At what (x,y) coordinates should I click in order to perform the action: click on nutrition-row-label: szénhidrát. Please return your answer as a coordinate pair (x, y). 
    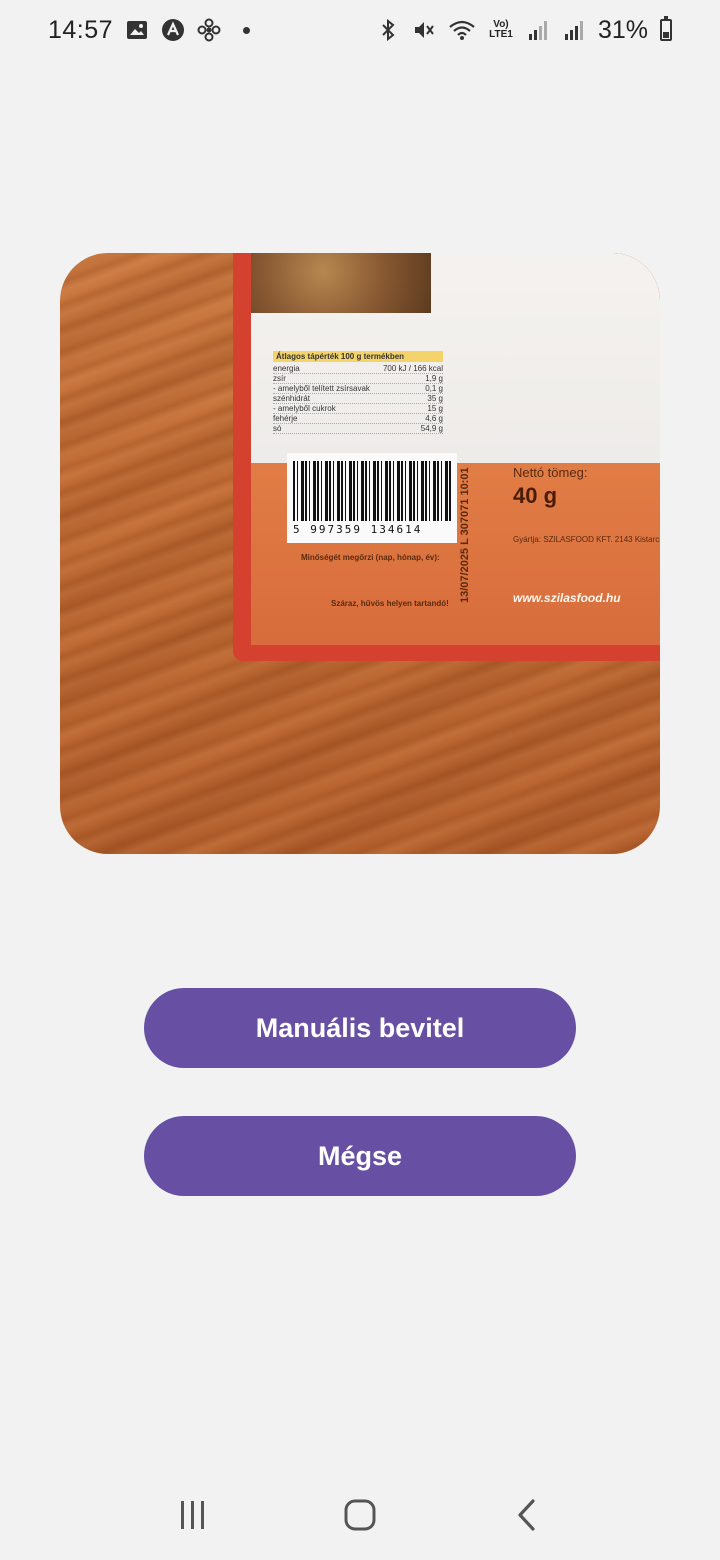
    Looking at the image, I should click on (291, 398).